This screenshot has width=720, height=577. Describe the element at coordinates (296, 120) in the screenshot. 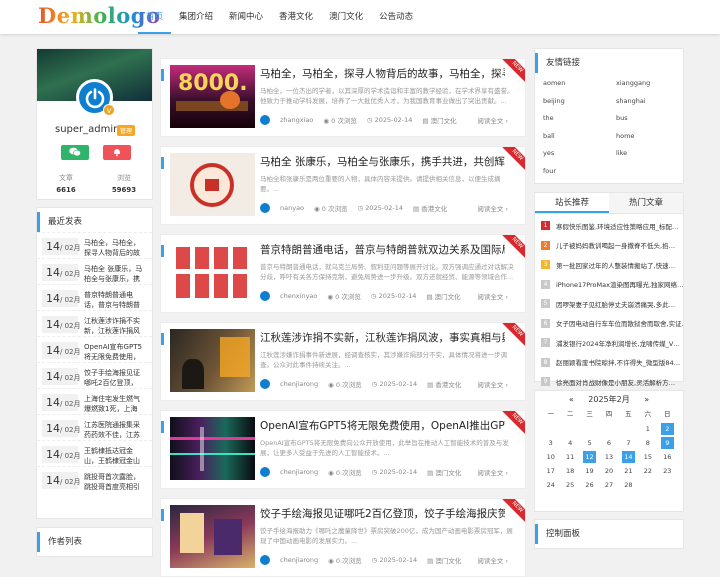

I see `article-author: zhangxiao` at that location.